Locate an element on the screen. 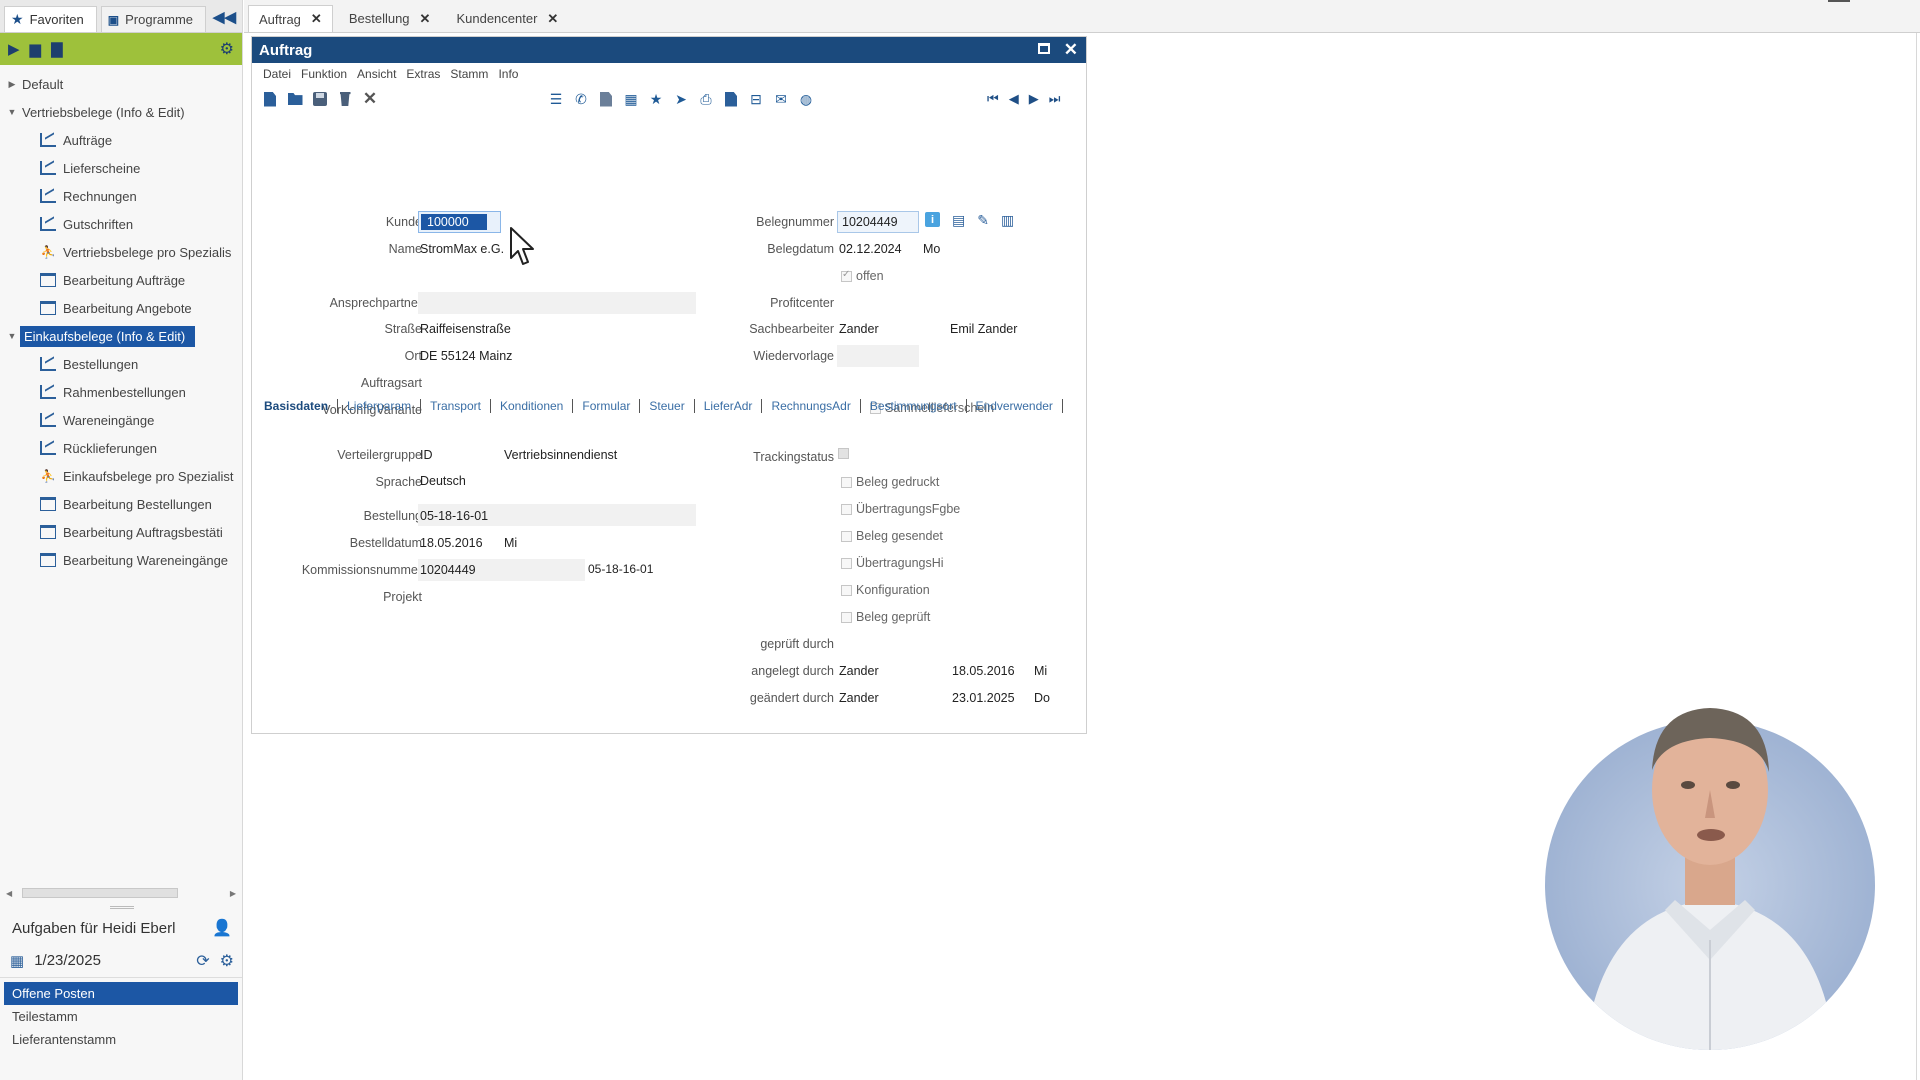  wiedervorlage-input is located at coordinates (878, 356).